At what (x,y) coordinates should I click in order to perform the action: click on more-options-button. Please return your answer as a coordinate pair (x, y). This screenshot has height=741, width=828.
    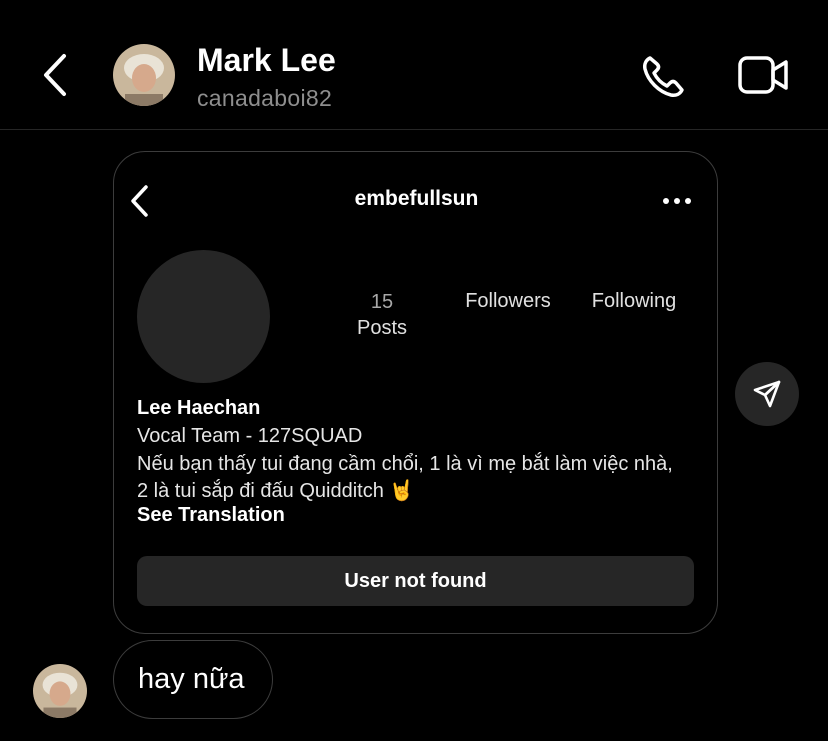
    Looking at the image, I should click on (677, 201).